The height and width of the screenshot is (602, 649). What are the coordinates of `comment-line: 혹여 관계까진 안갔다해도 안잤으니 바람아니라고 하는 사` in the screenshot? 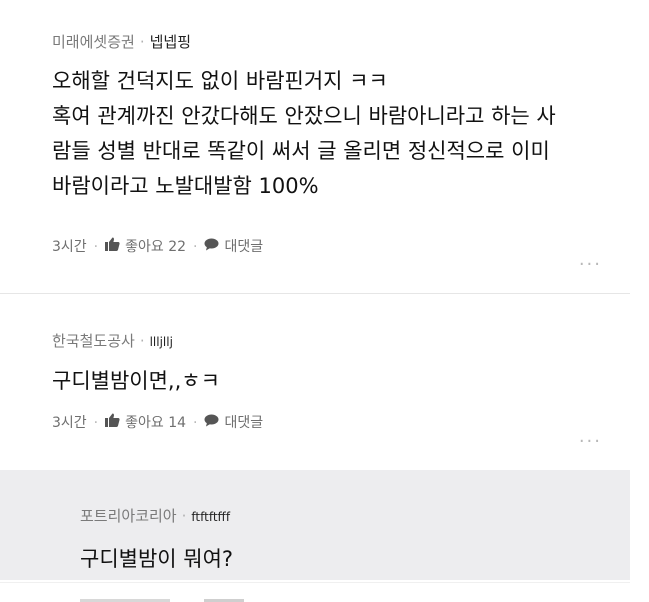 It's located at (304, 116).